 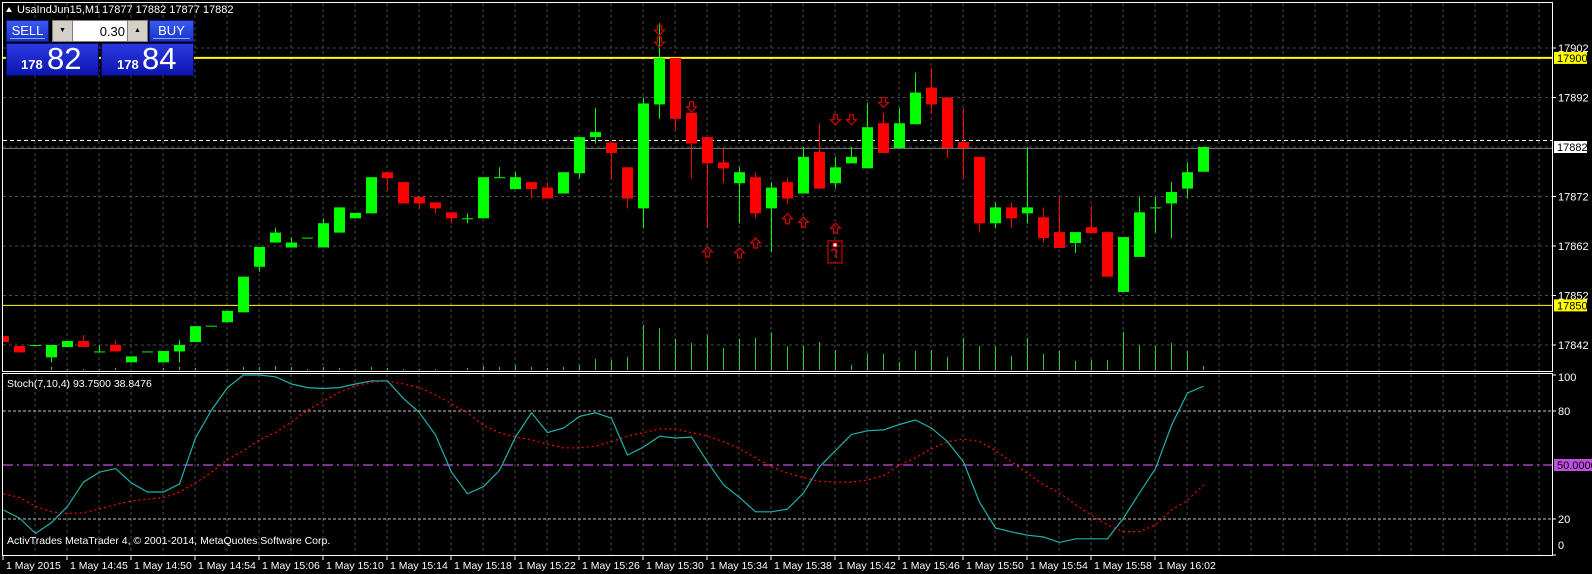 What do you see at coordinates (171, 31) in the screenshot?
I see `buy-button: BUY` at bounding box center [171, 31].